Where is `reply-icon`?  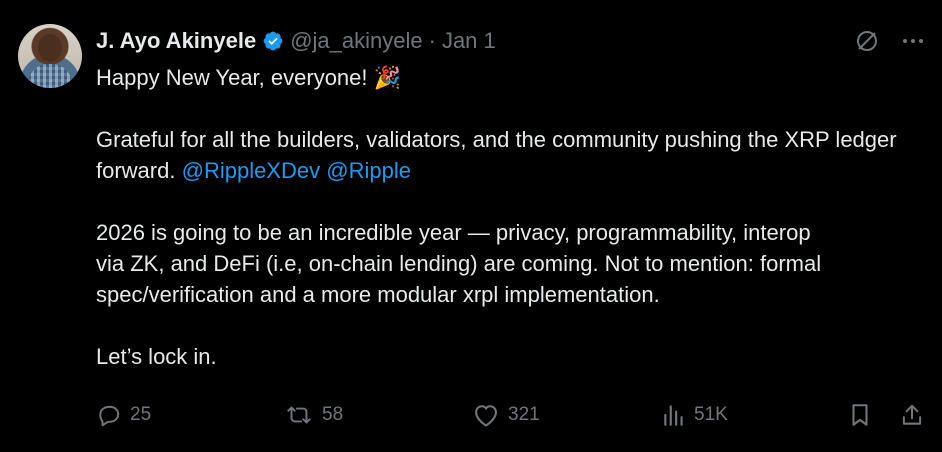 reply-icon is located at coordinates (109, 415).